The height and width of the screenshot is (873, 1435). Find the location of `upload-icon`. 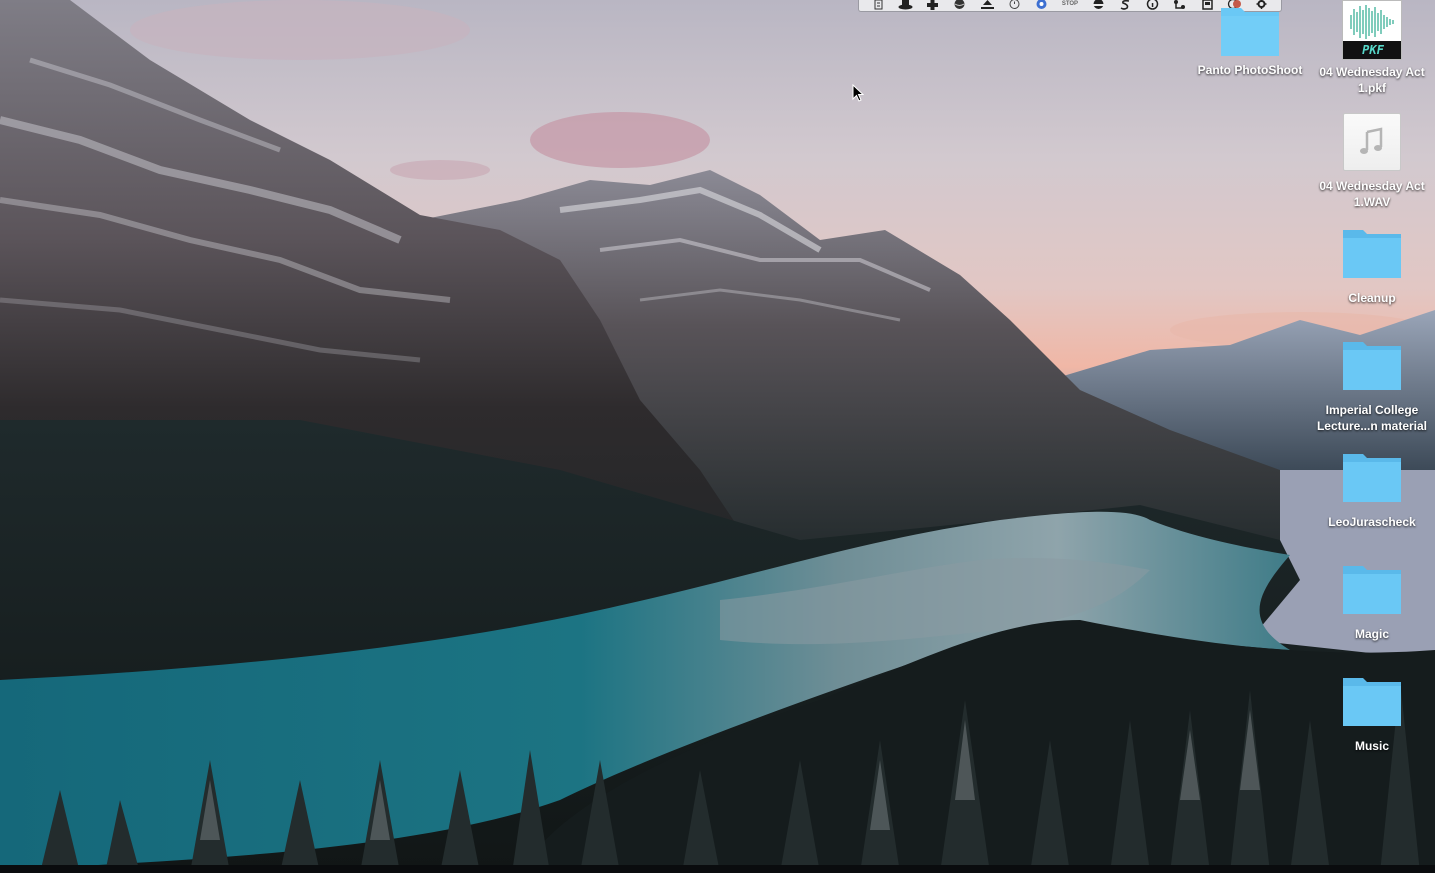

upload-icon is located at coordinates (987, 5).